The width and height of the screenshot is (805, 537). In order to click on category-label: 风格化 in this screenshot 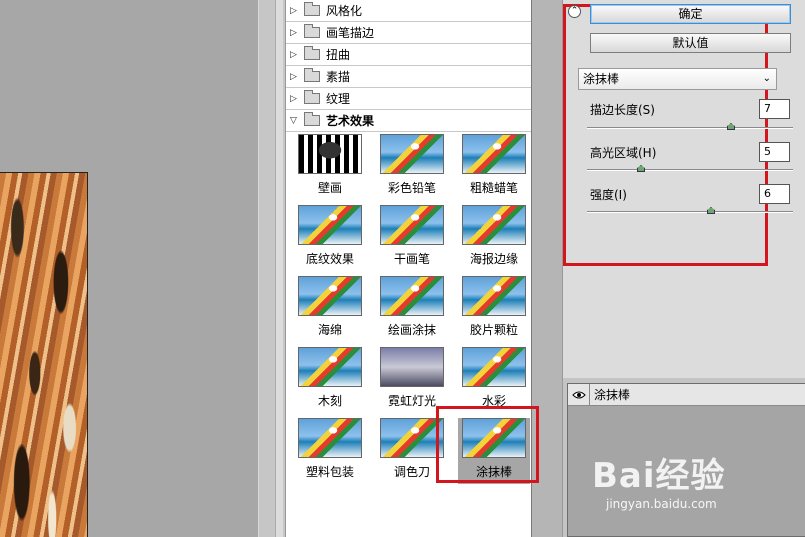, I will do `click(344, 11)`.